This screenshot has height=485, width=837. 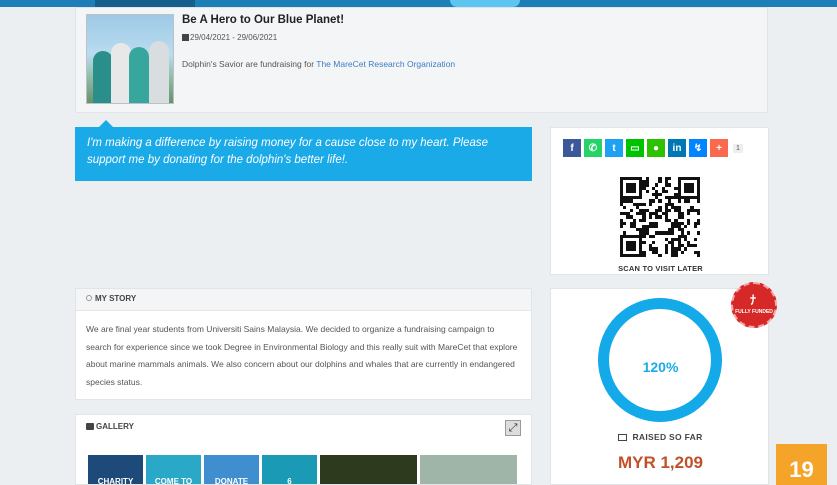 I want to click on top-nav-bar, so click(x=418, y=3).